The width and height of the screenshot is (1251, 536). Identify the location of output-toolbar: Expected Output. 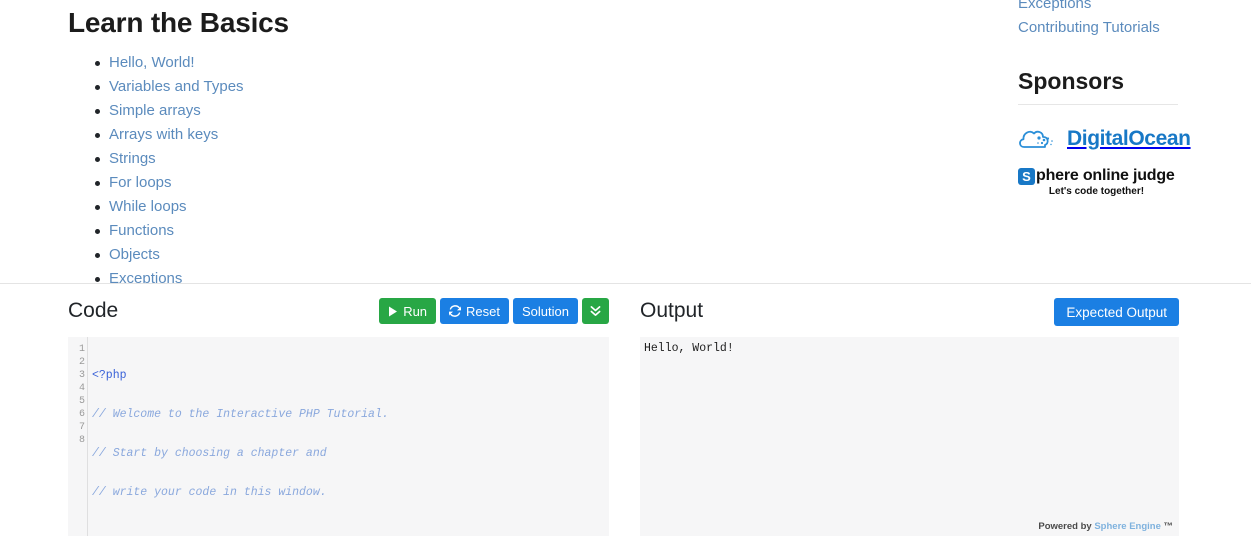
(1116, 312).